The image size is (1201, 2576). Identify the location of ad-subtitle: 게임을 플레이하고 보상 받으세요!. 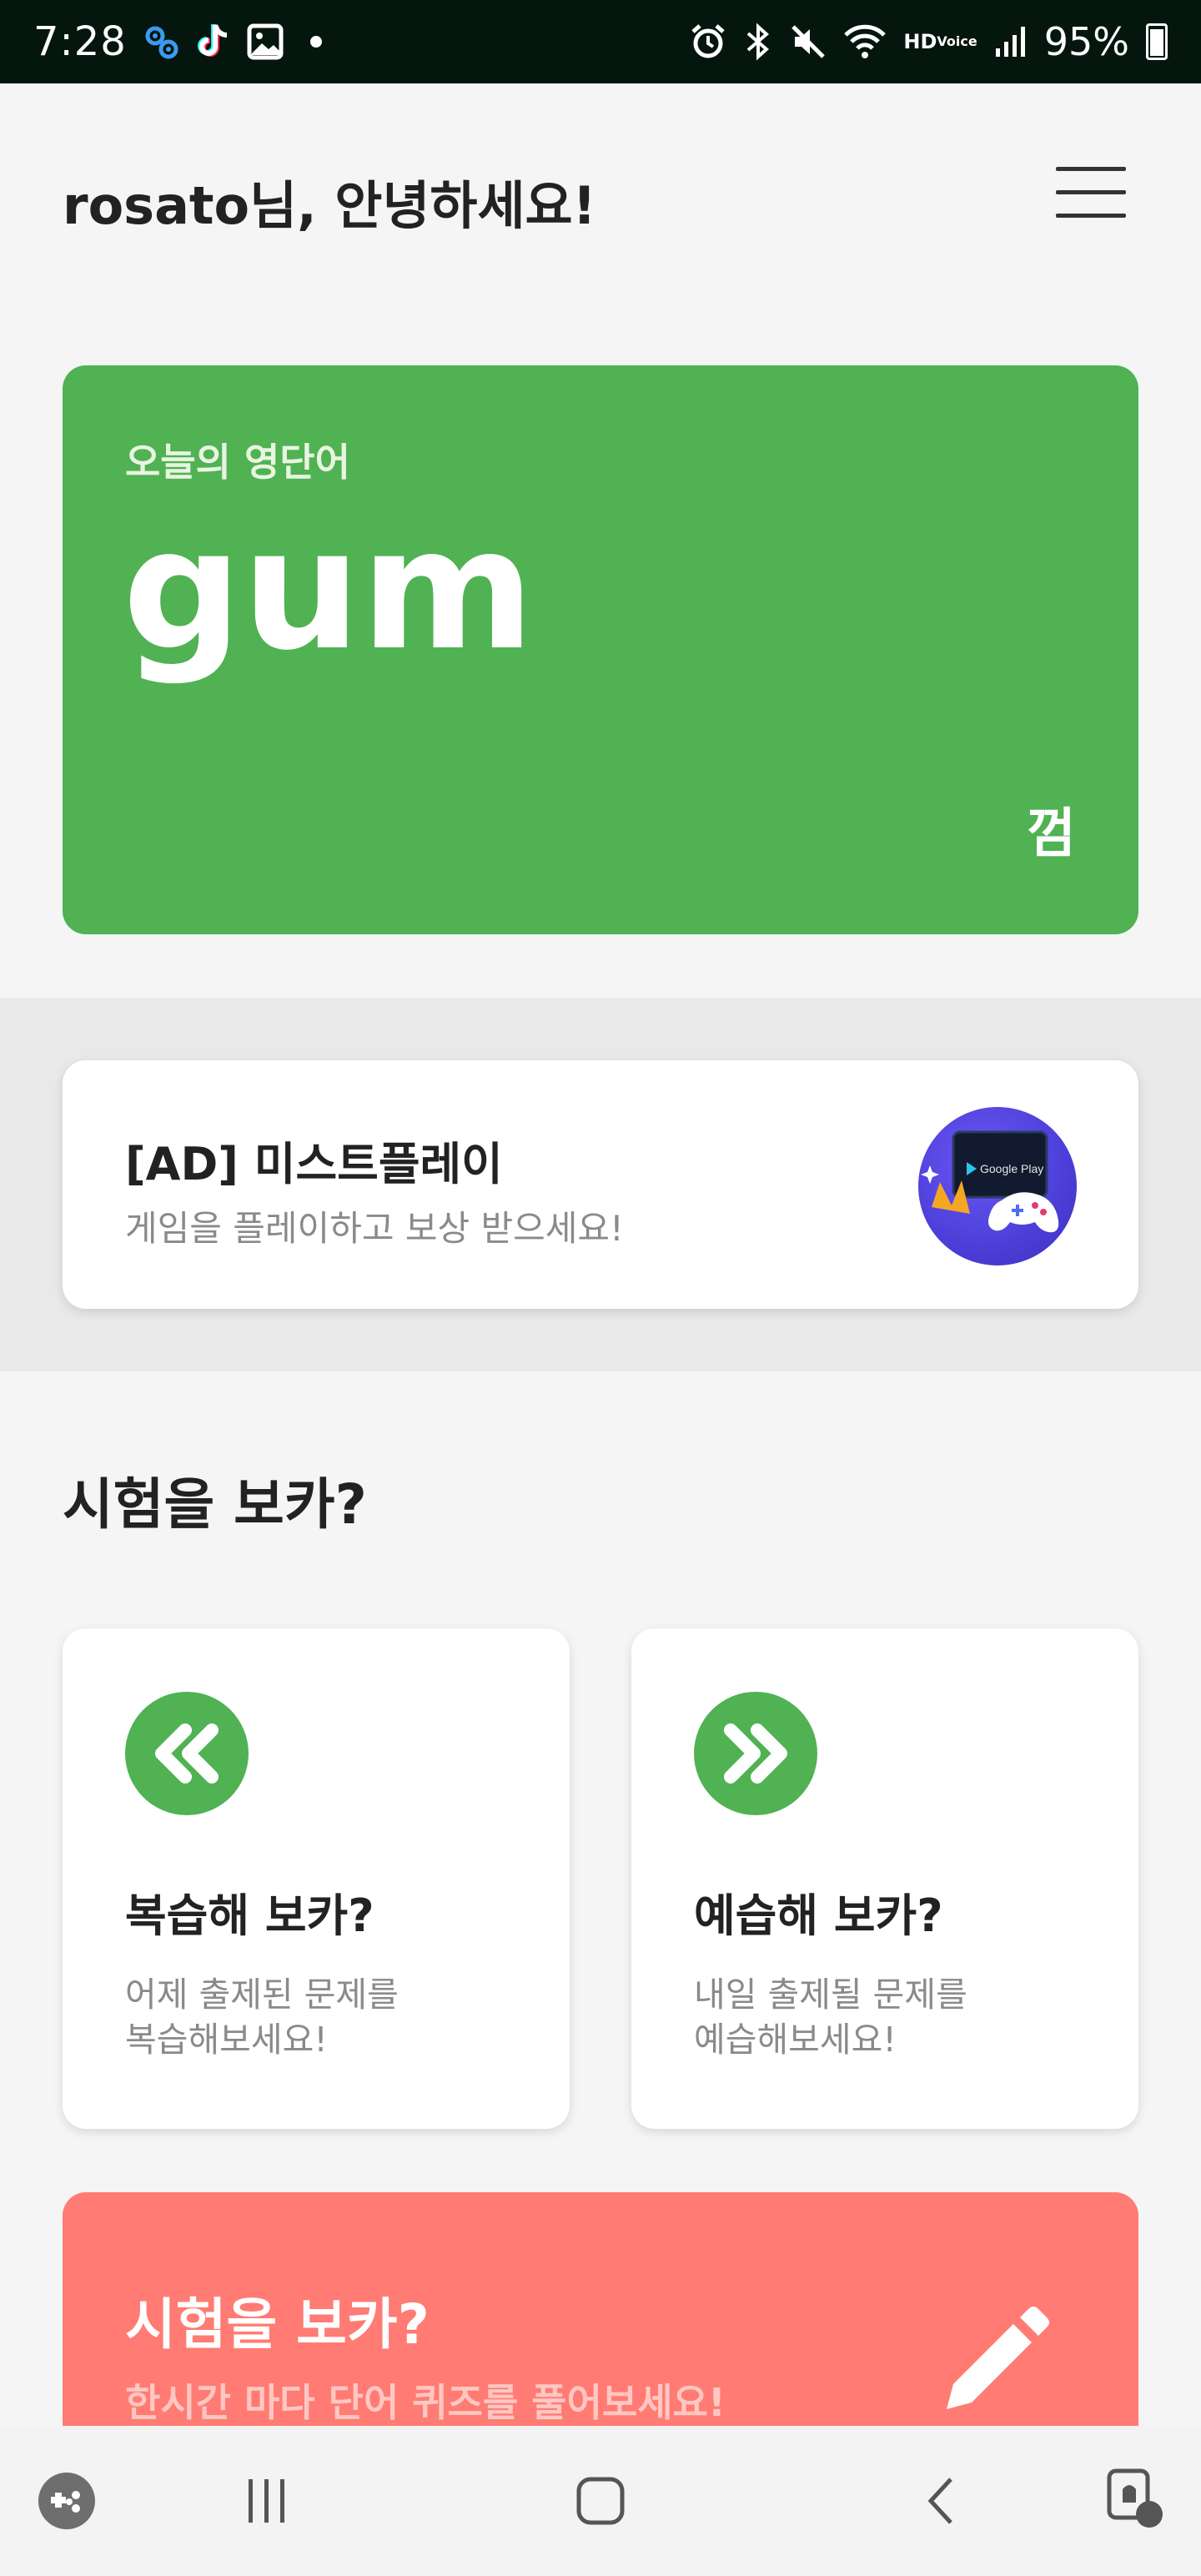
(375, 1228).